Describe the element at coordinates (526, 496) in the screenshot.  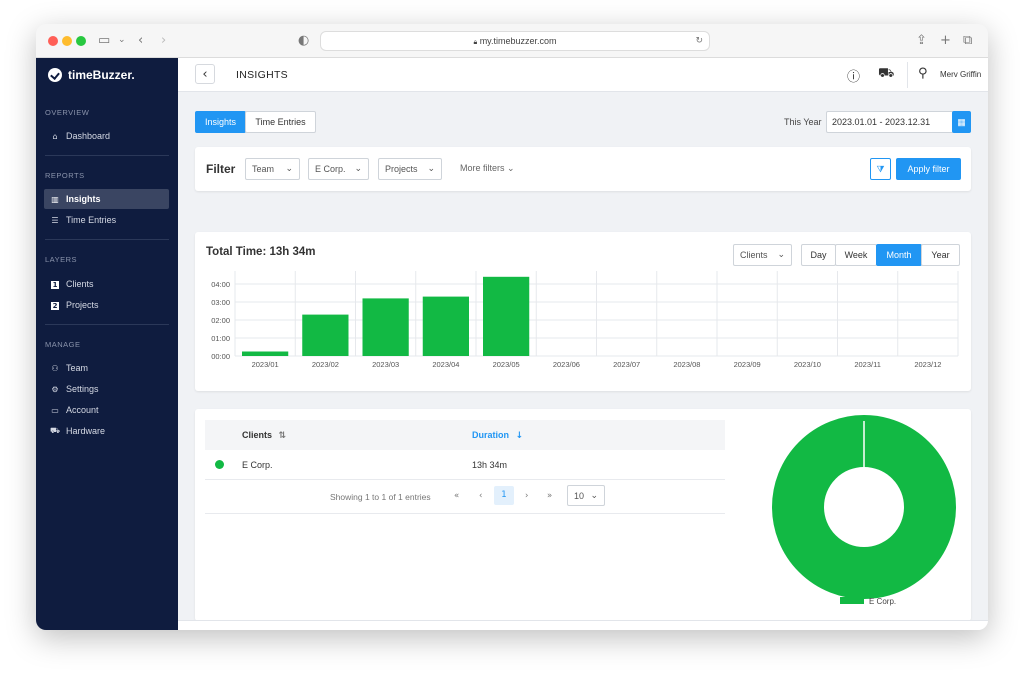
I see `next-page-button: ›` at that location.